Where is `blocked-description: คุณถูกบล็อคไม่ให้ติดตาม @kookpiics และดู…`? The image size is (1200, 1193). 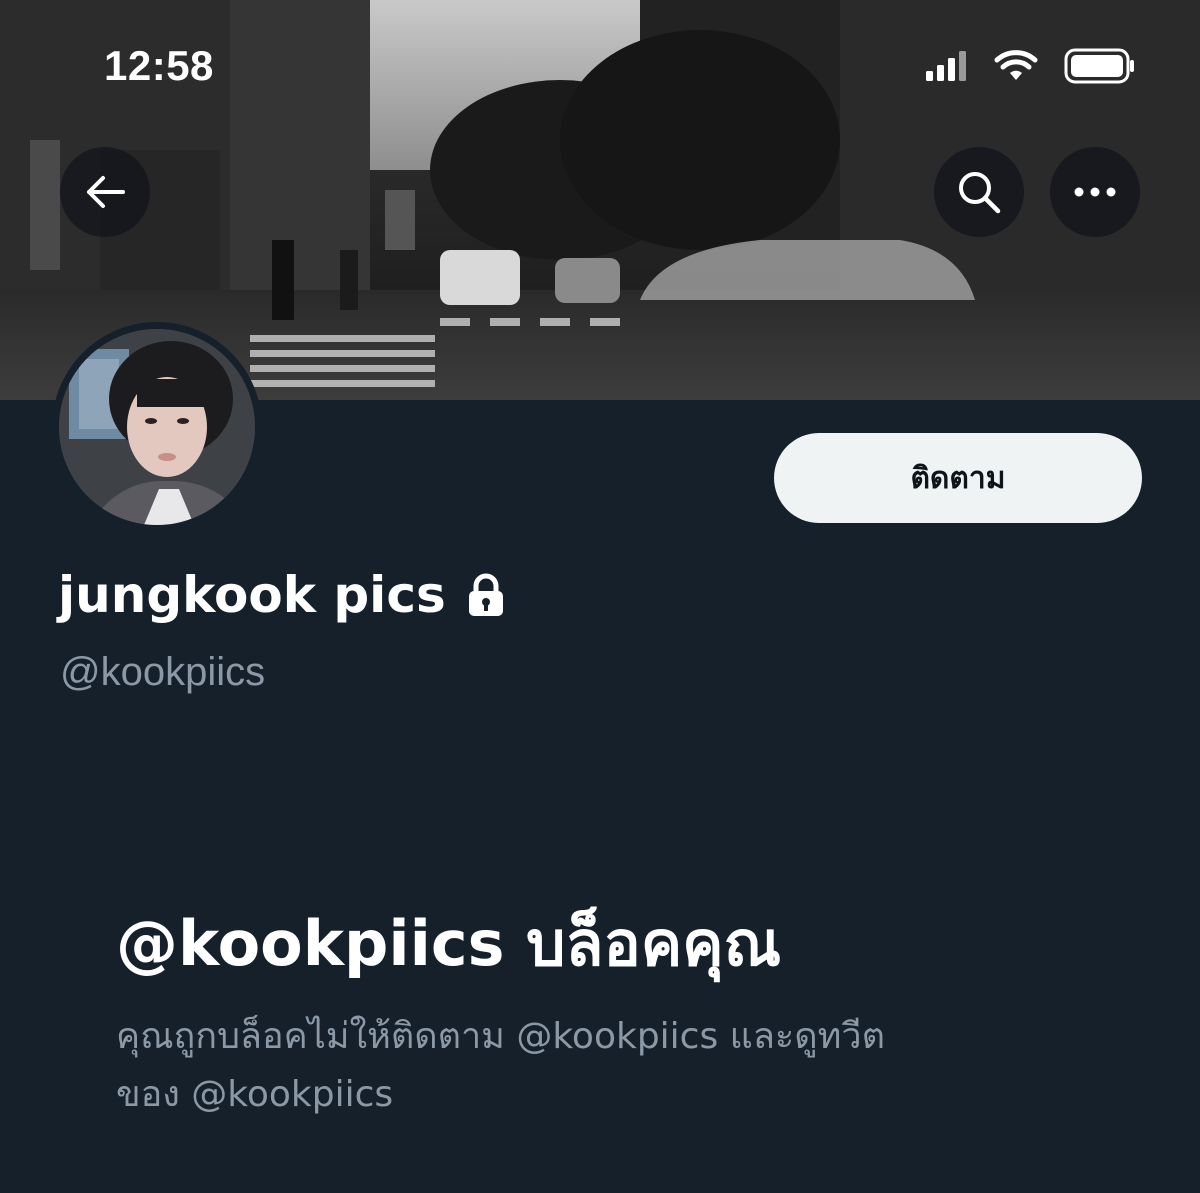 blocked-description: คุณถูกบล็อคไม่ให้ติดตาม @kookpiics และดู… is located at coordinates (596, 1066).